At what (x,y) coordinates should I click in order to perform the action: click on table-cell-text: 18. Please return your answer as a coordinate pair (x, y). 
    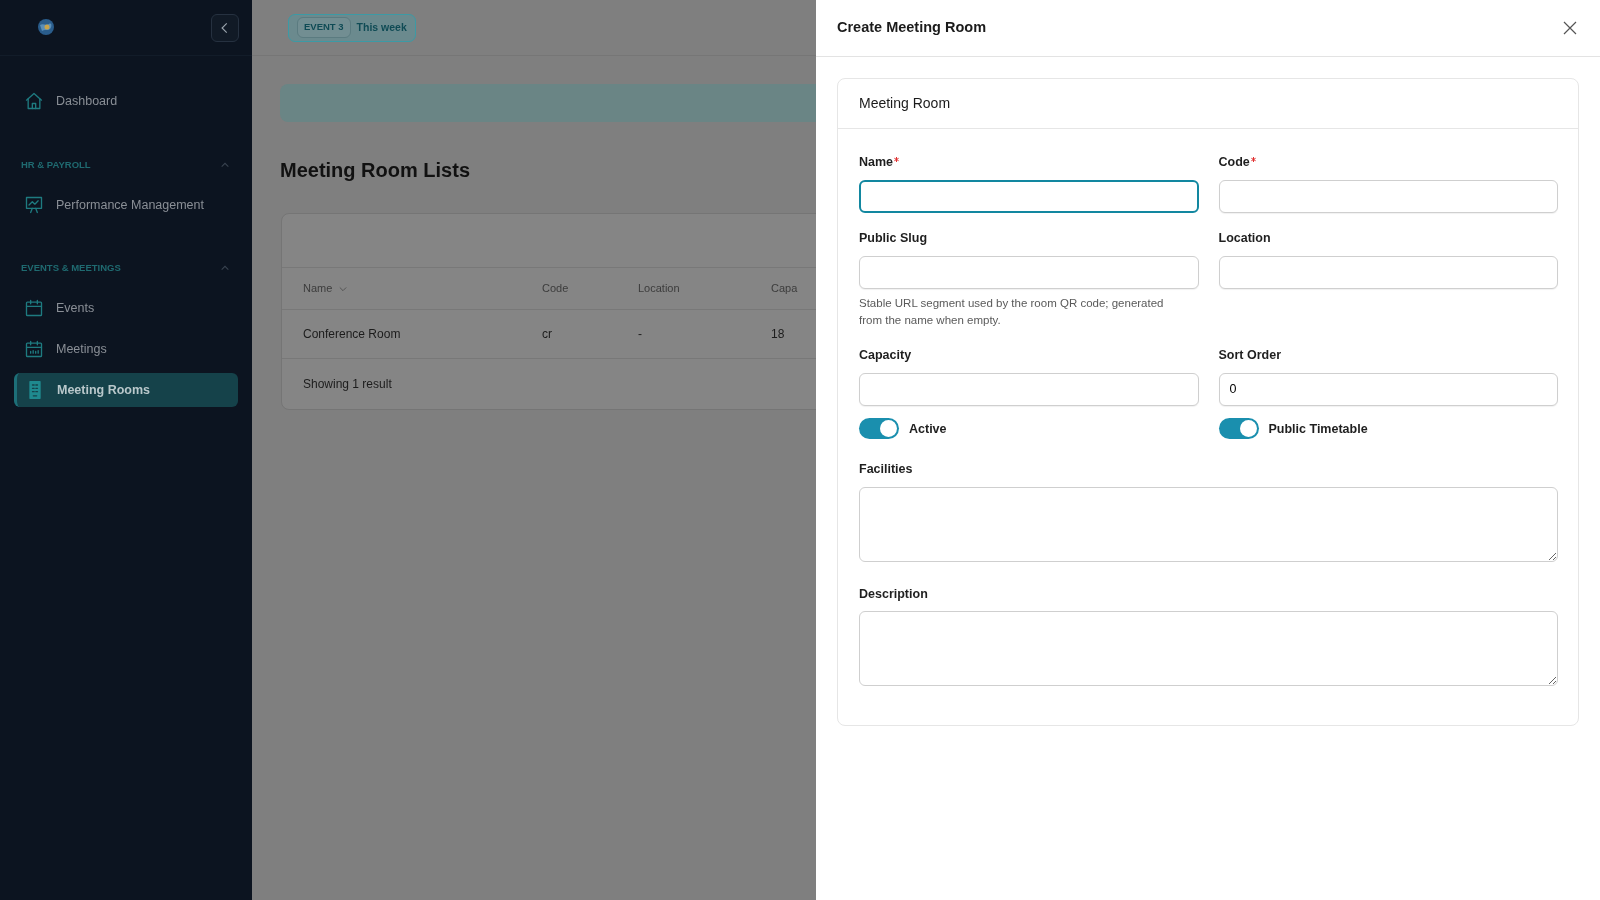
    Looking at the image, I should click on (778, 334).